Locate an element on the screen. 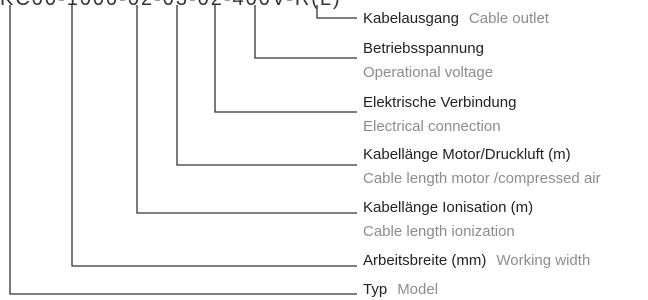 This screenshot has height=300, width=648. label-electrical-en-line: Electrical connection is located at coordinates (432, 127).